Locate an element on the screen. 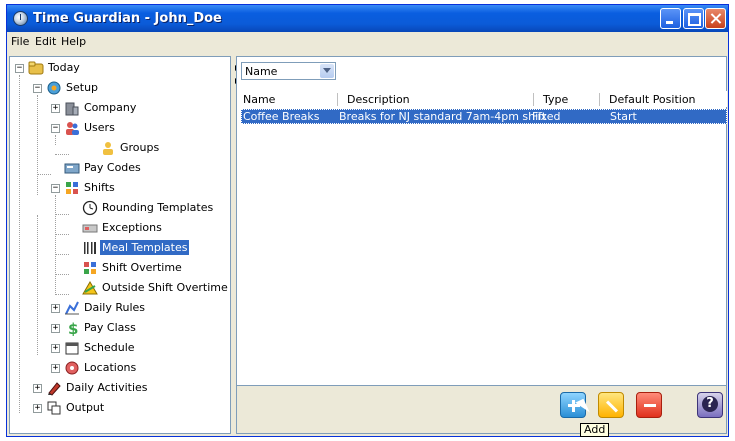 The image size is (735, 441). tree-item-outside-shift-overtime: Outside Shift Overtime is located at coordinates (120, 288).